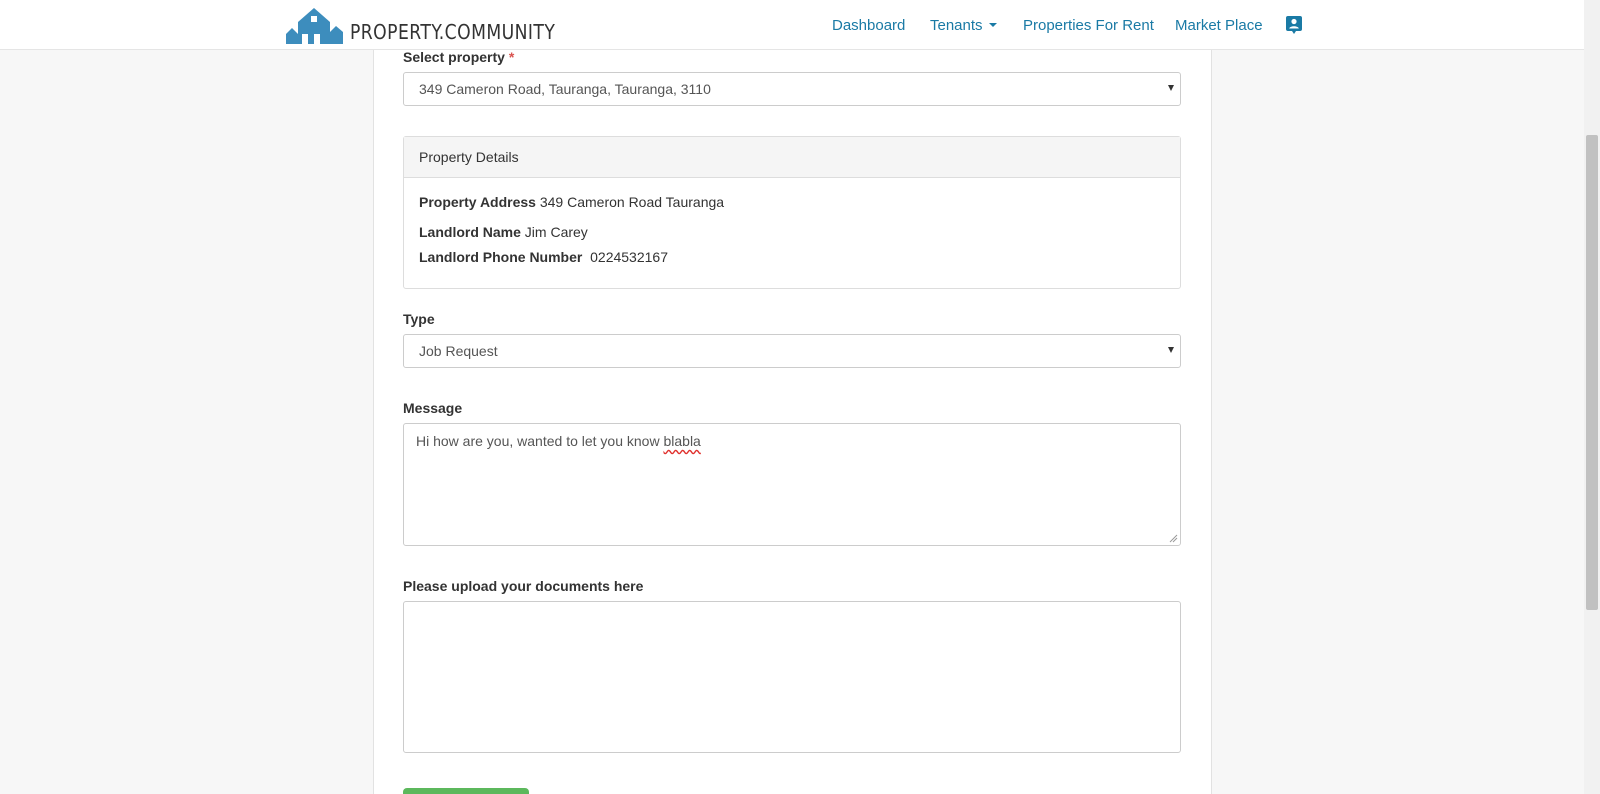 This screenshot has height=794, width=1600. I want to click on brand-name: PROPERTY.COMMUNITY, so click(453, 32).